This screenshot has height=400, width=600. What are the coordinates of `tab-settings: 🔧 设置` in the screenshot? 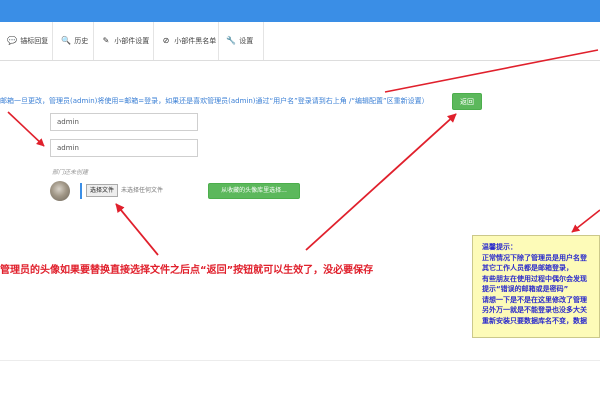 It's located at (239, 41).